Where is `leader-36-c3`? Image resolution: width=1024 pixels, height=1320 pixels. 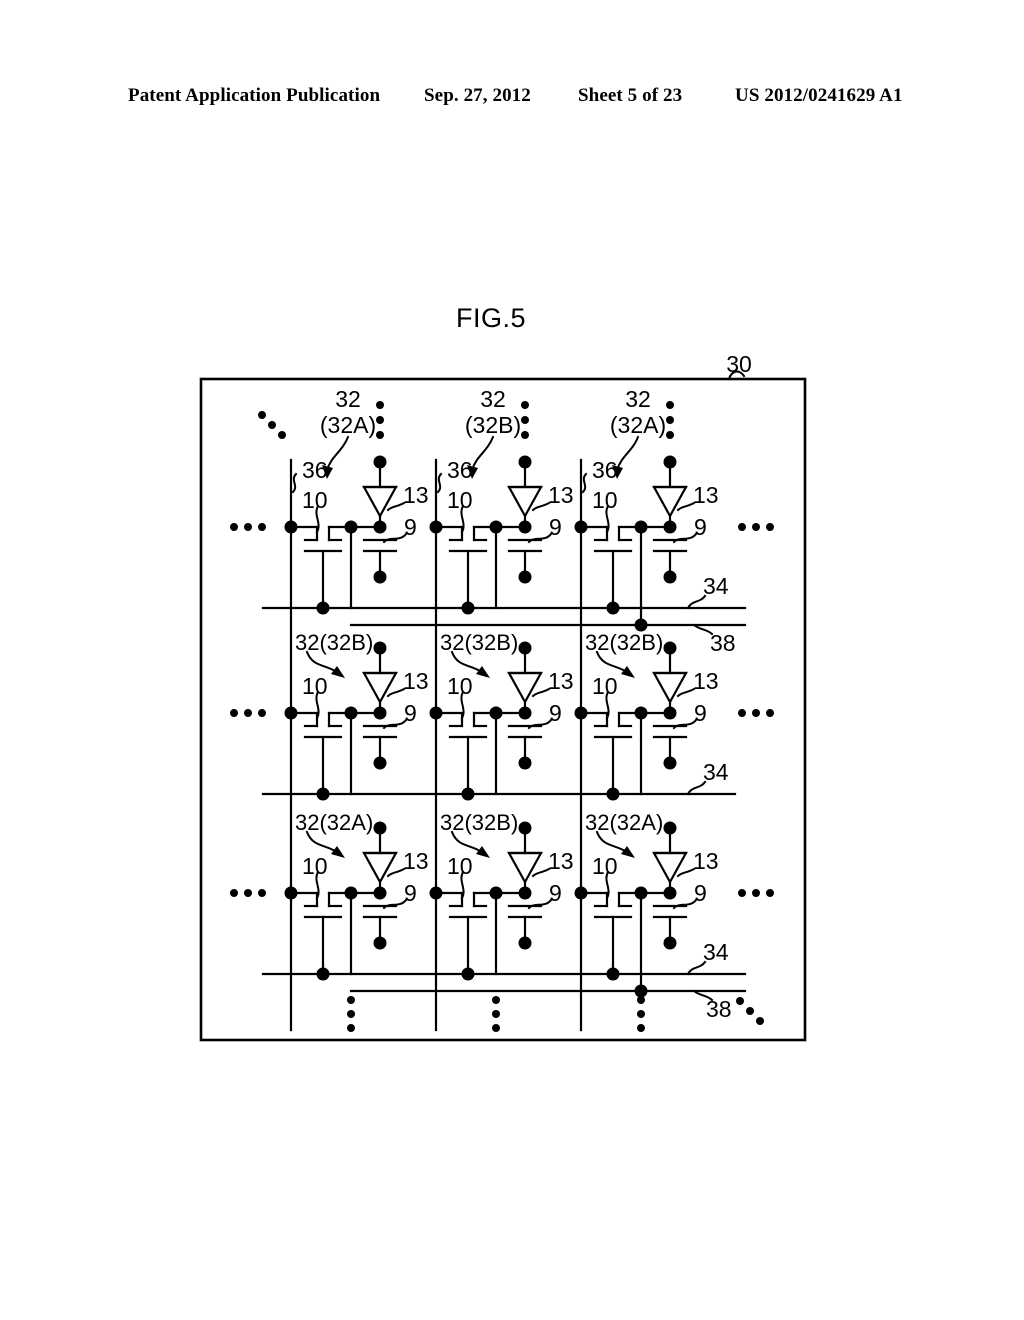 leader-36-c3 is located at coordinates (584, 483).